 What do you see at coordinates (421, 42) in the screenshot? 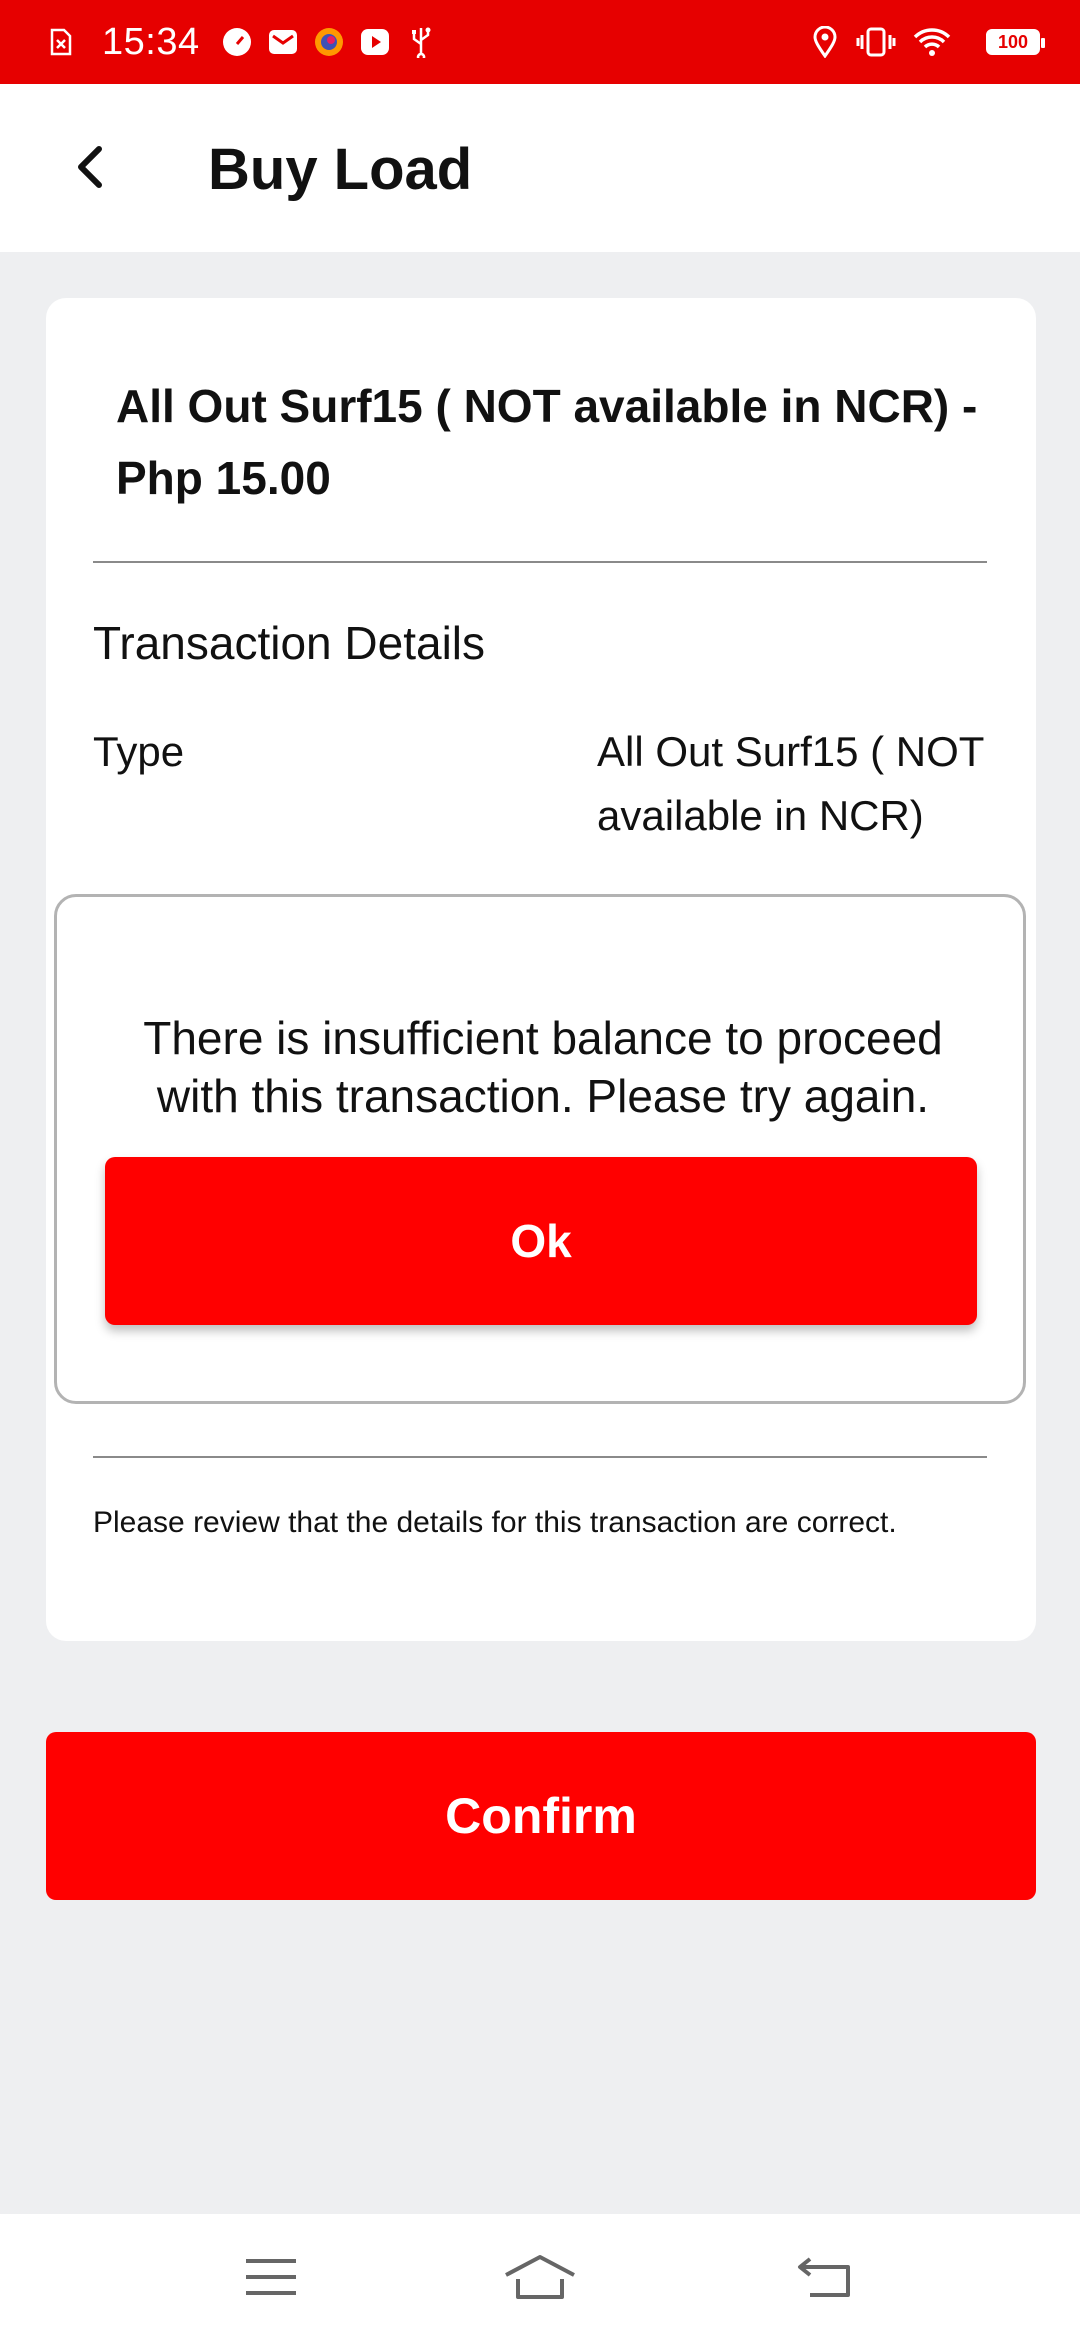
I see `usb-icon` at bounding box center [421, 42].